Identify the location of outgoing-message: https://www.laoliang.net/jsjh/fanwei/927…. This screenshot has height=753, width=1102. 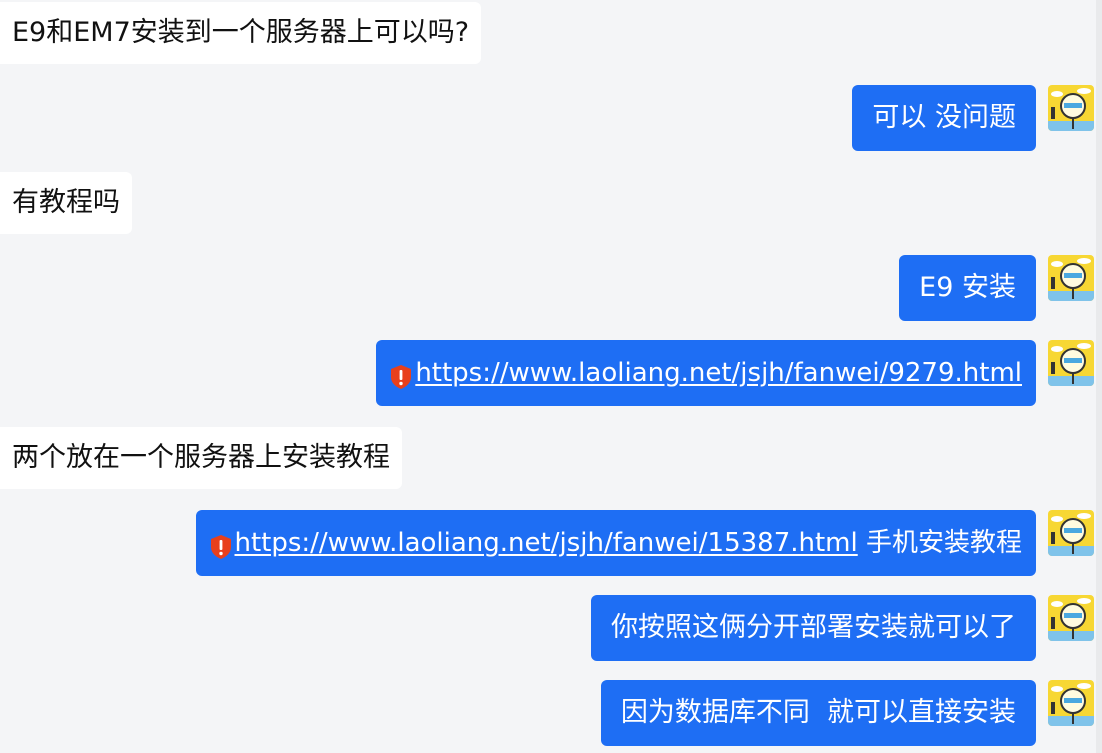
(706, 373).